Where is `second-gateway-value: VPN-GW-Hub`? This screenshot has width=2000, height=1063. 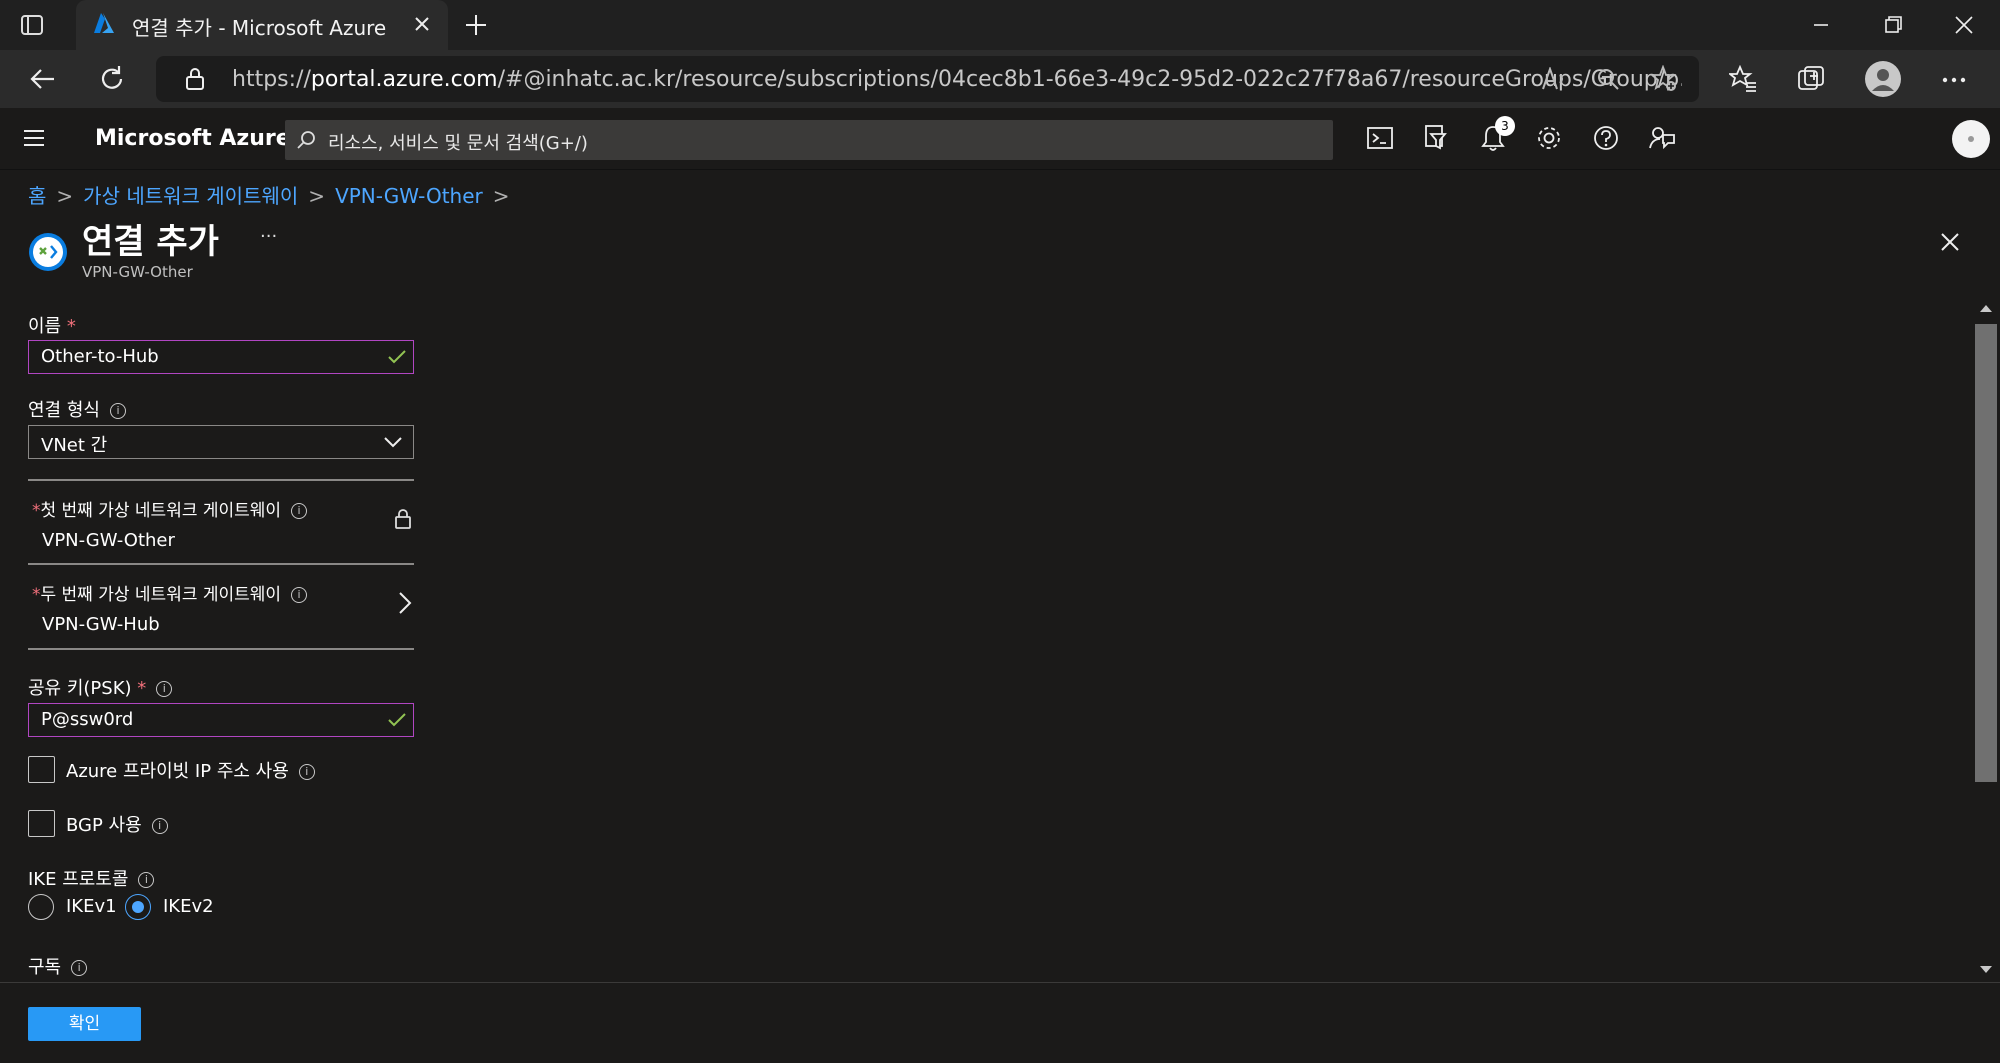 second-gateway-value: VPN-GW-Hub is located at coordinates (101, 624).